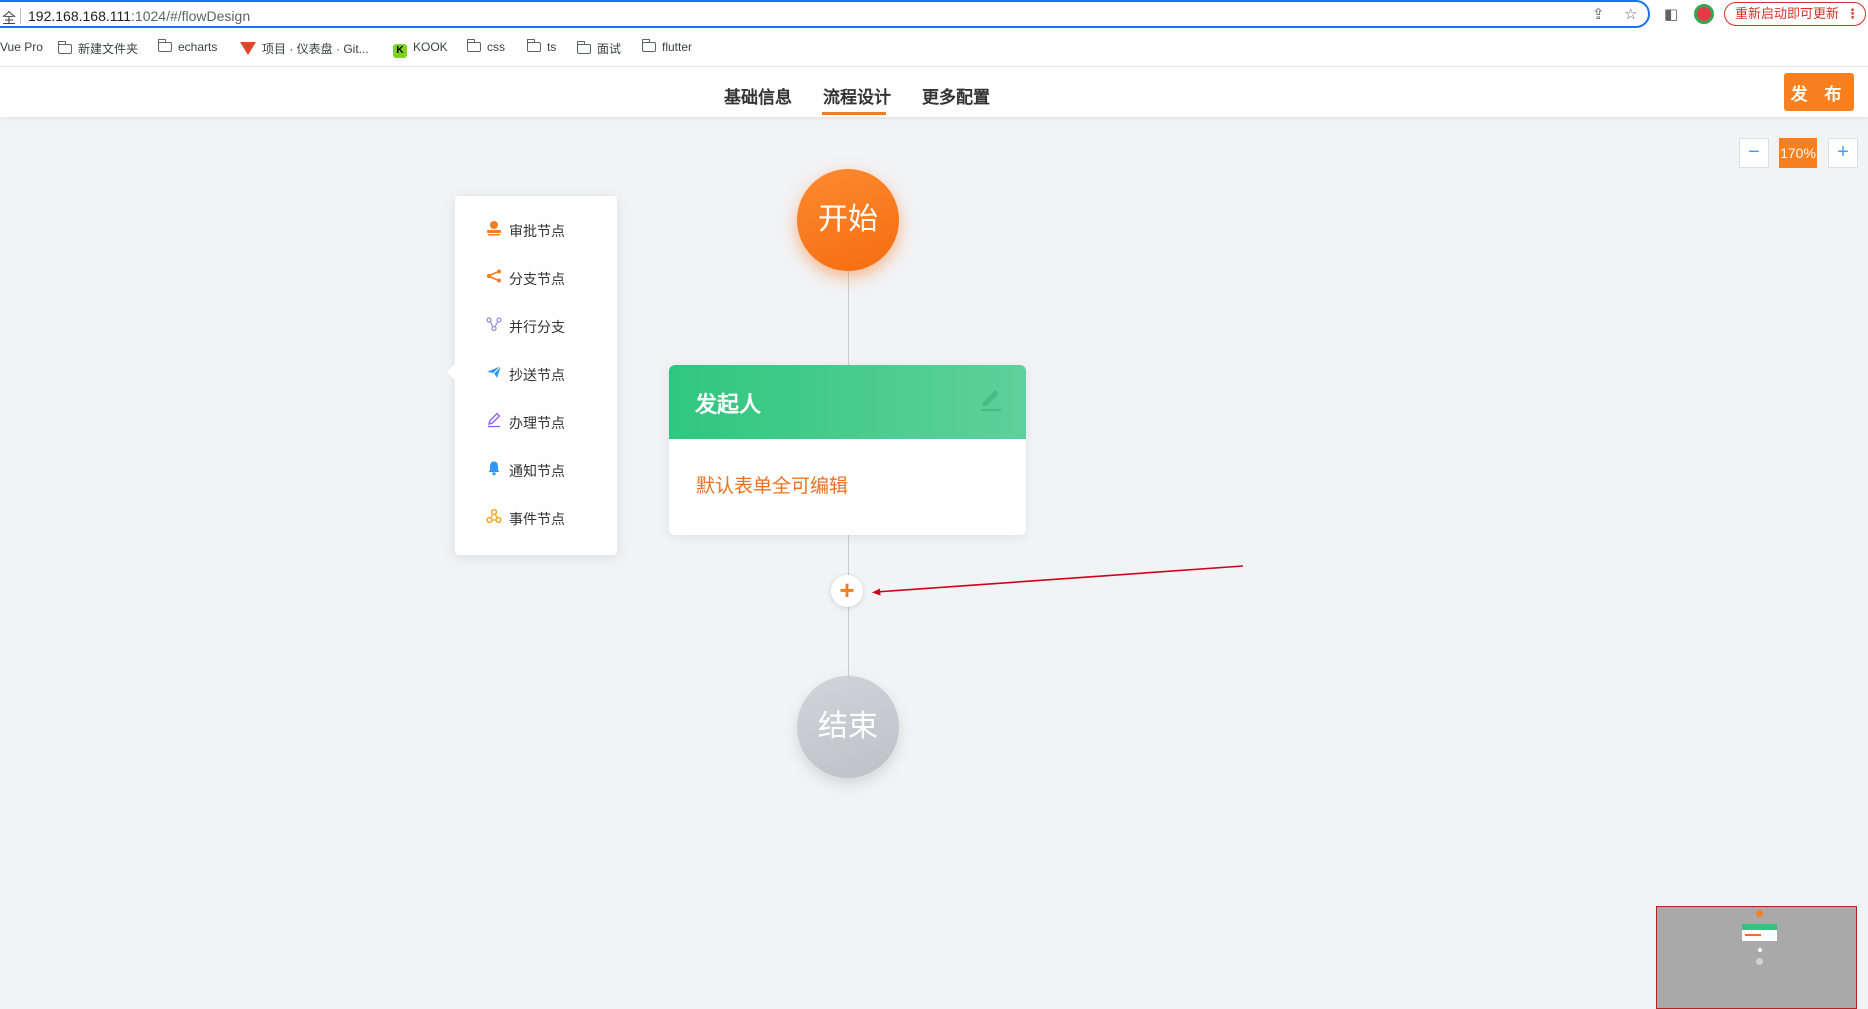 This screenshot has height=1009, width=1868. Describe the element at coordinates (494, 231) in the screenshot. I see `approver-icon` at that location.